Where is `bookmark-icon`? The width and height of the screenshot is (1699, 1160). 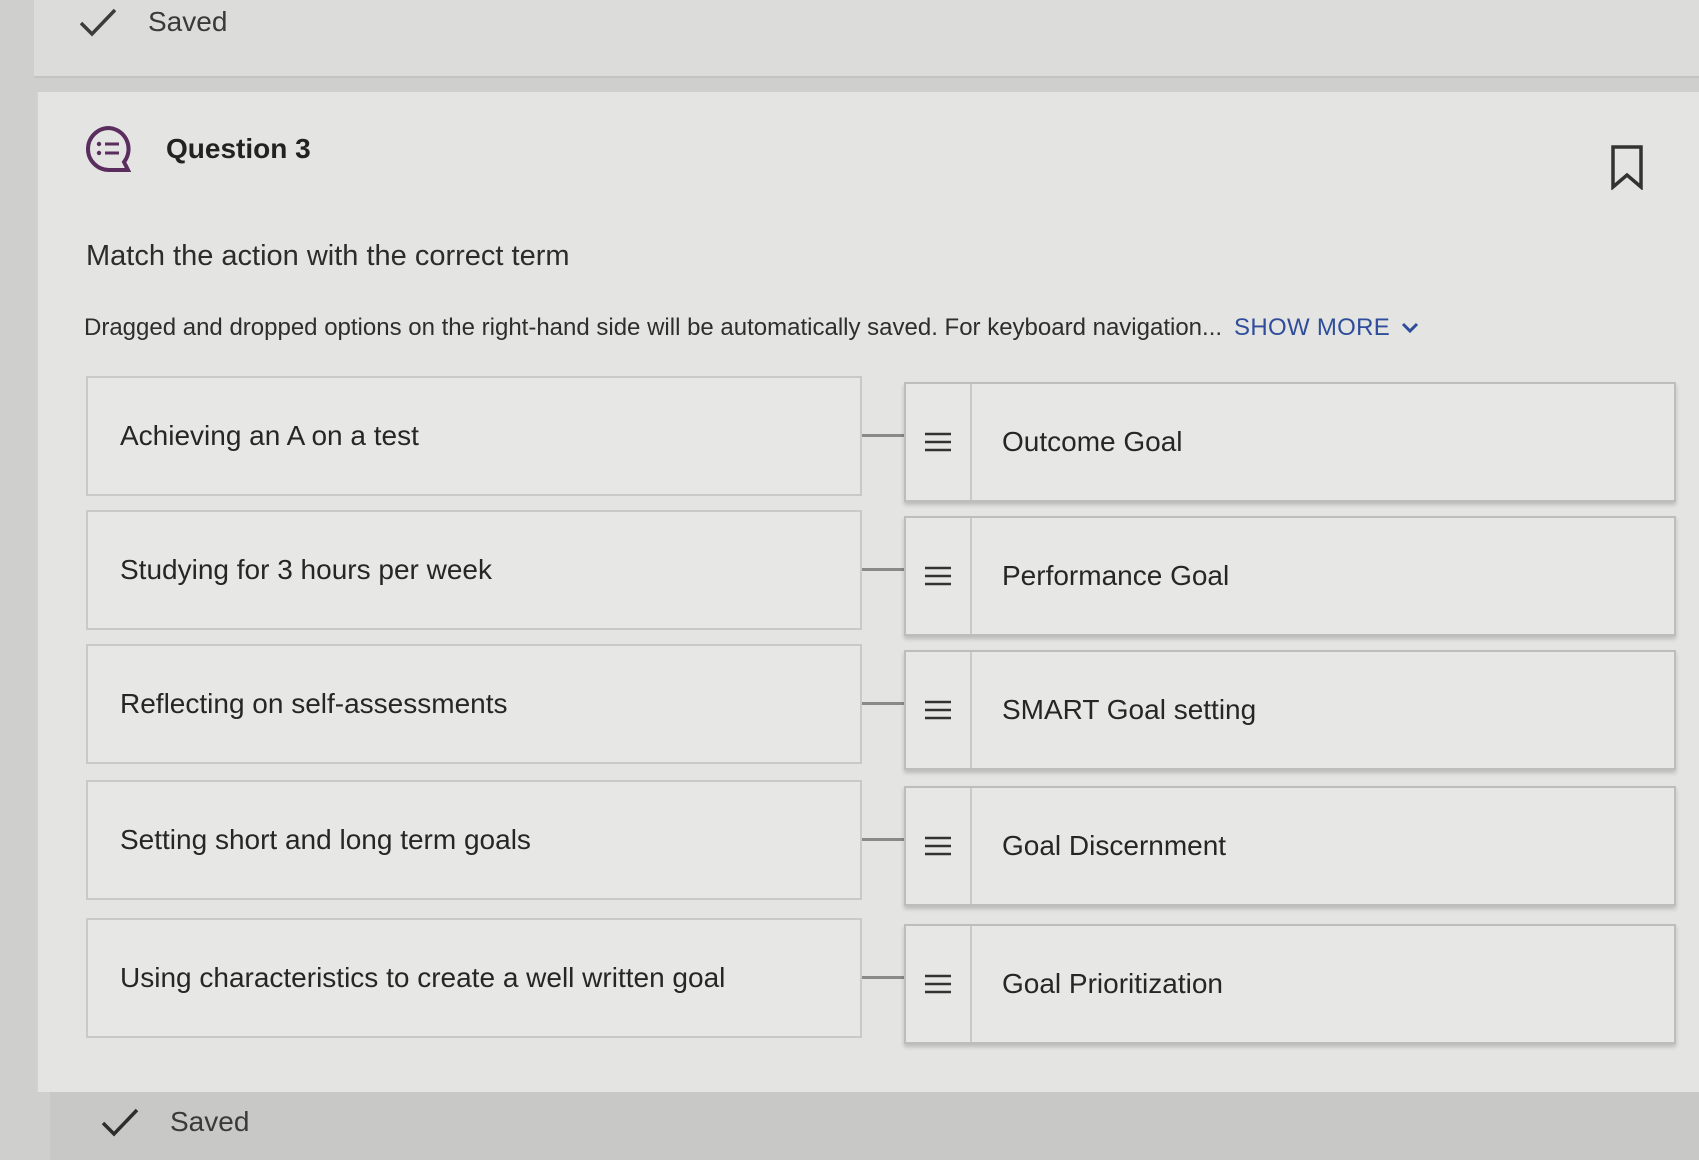 bookmark-icon is located at coordinates (1627, 167).